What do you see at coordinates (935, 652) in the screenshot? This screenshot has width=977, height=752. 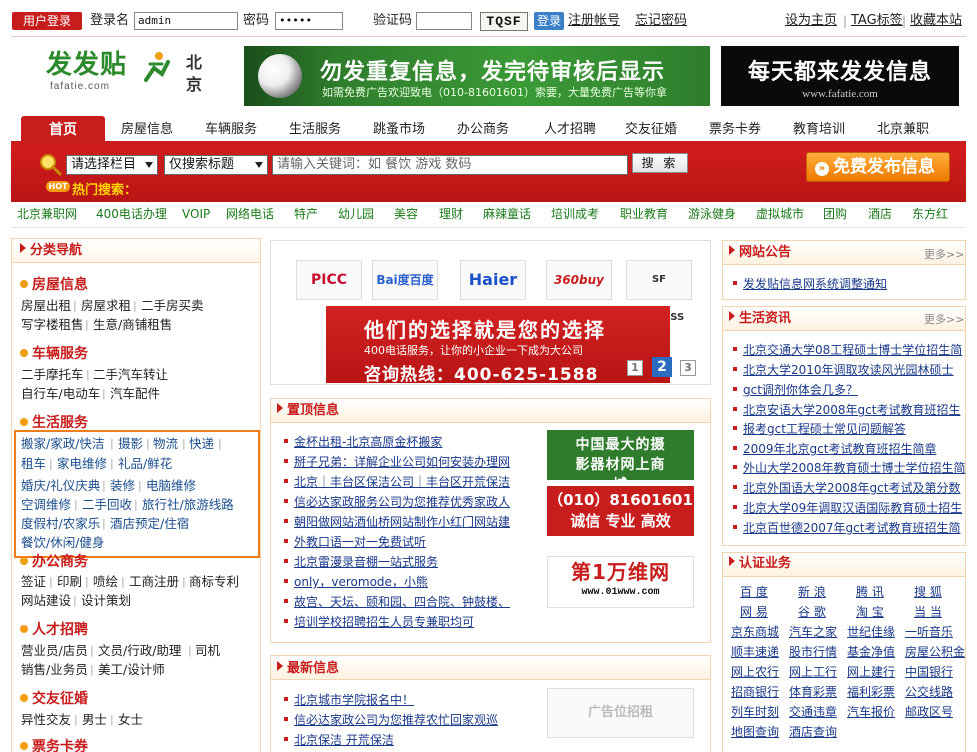 I see `cert-link: 房屋公积金` at bounding box center [935, 652].